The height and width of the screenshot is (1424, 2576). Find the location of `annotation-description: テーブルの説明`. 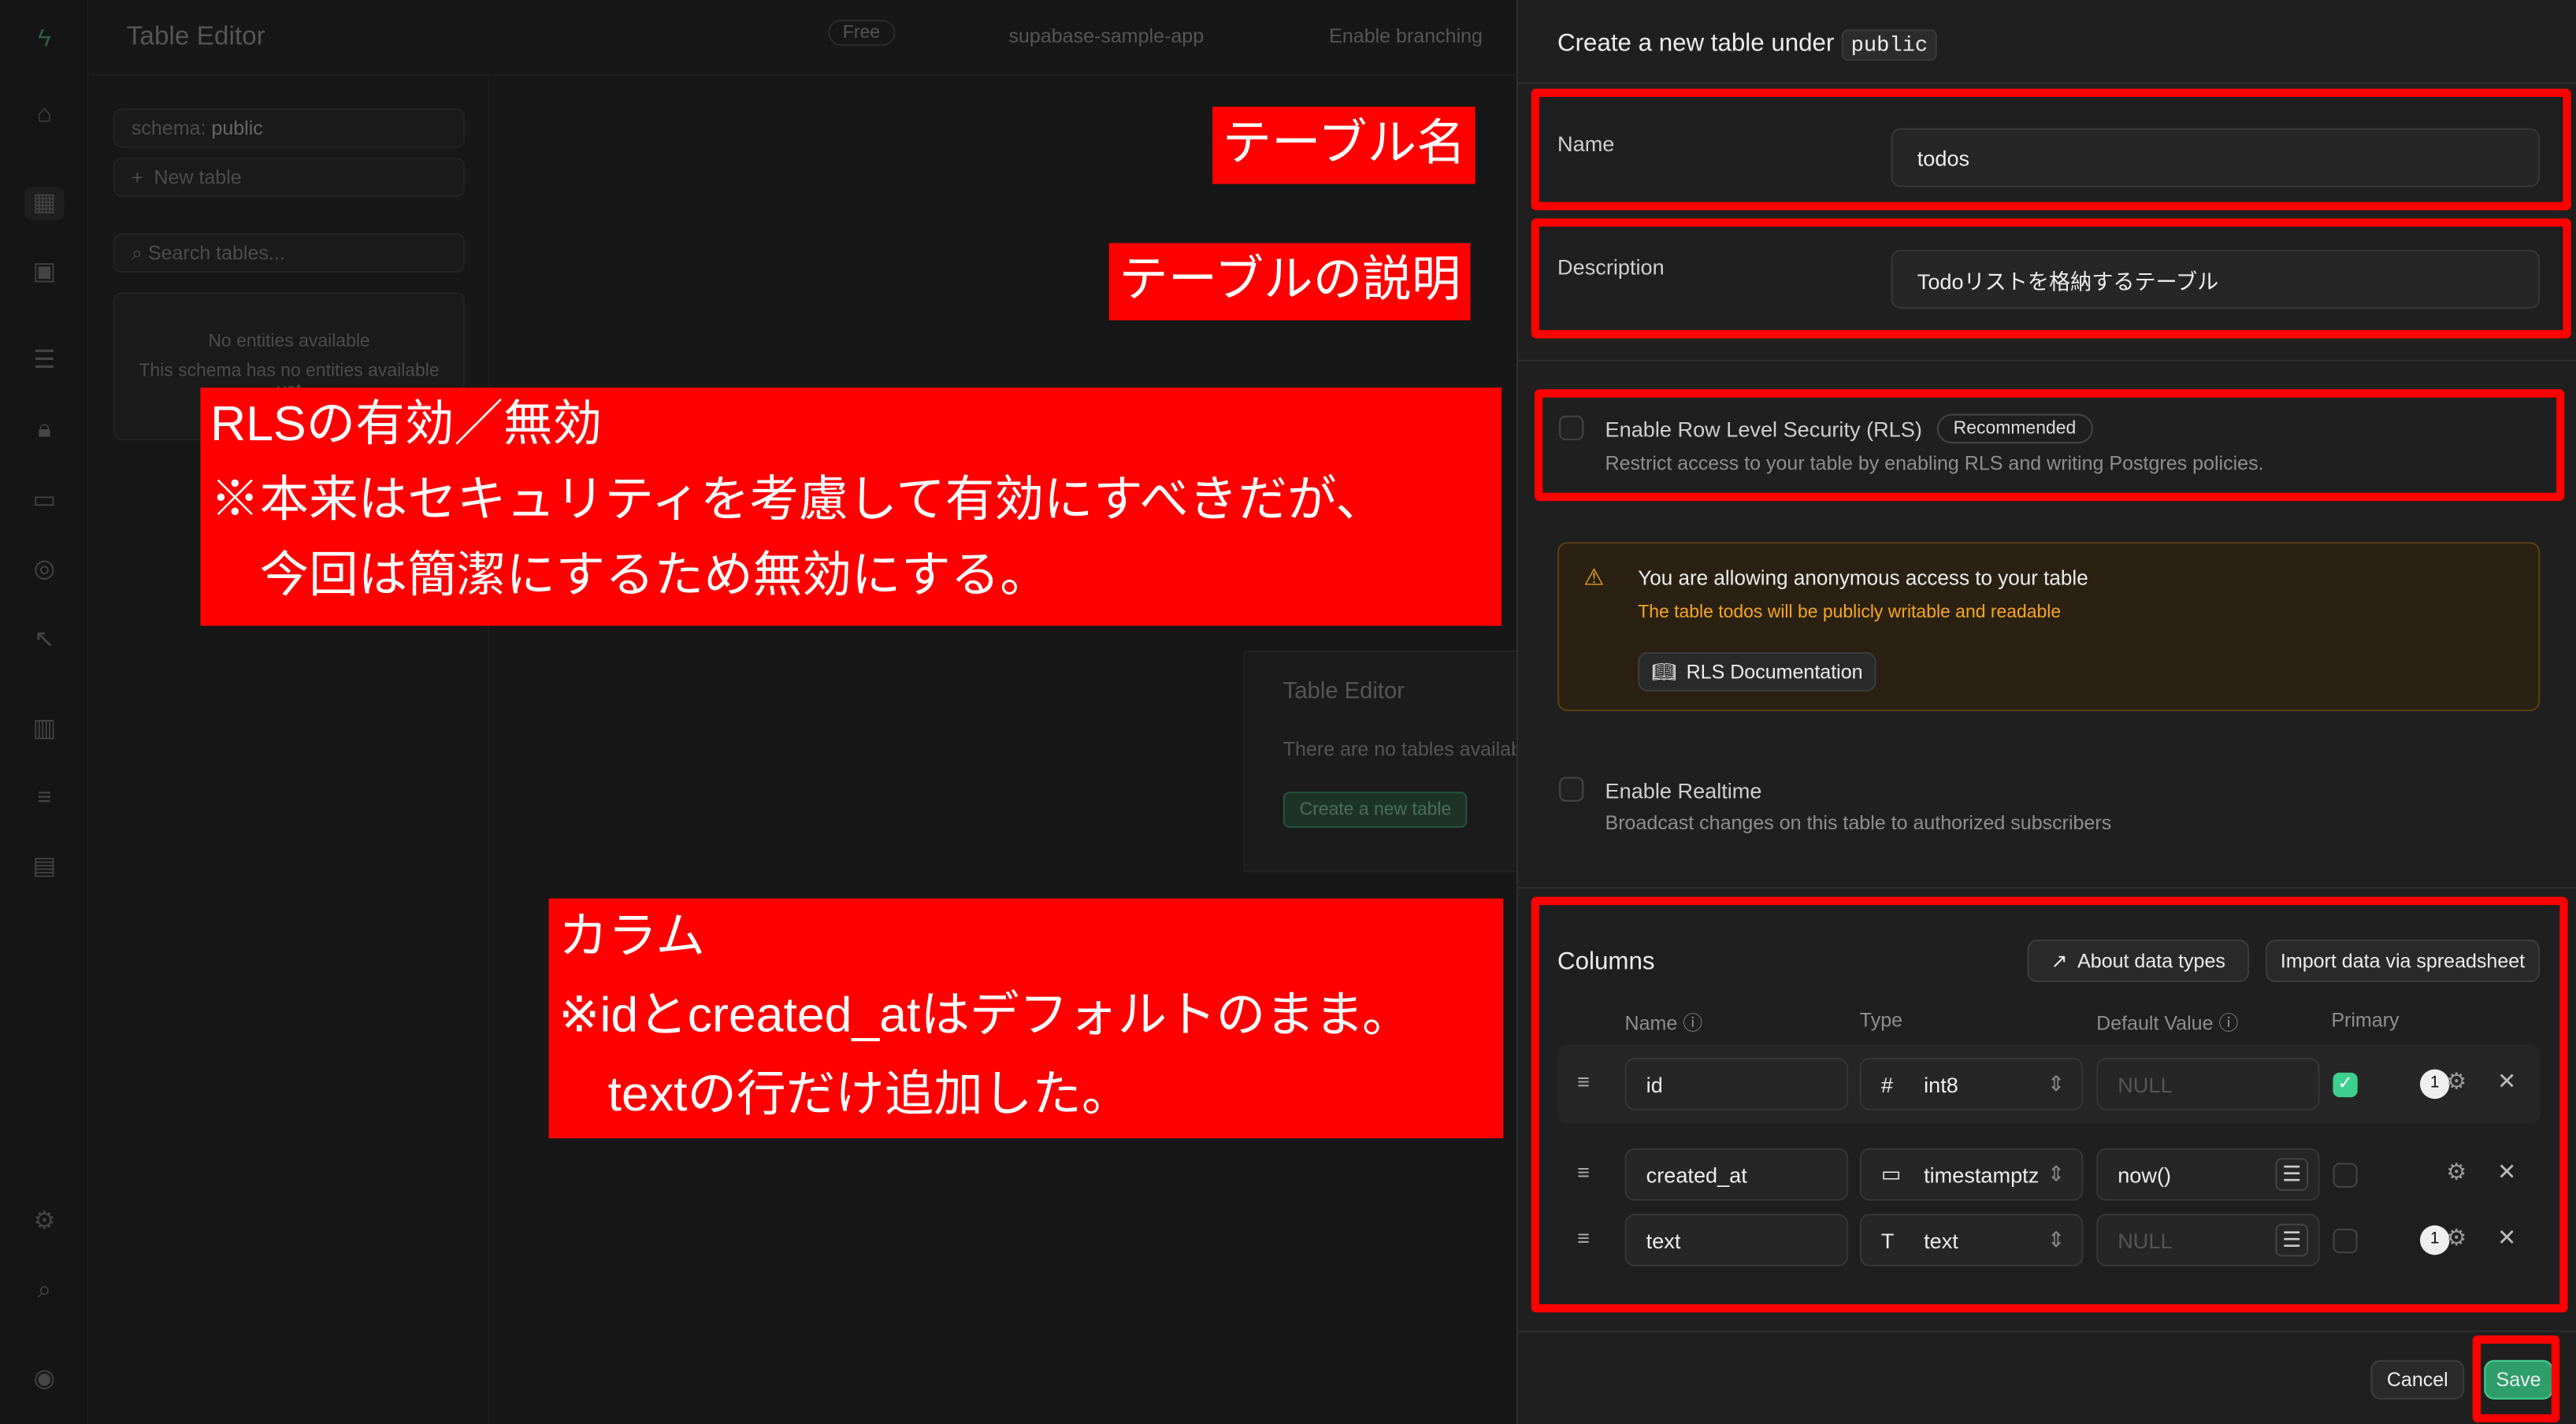

annotation-description: テーブルの説明 is located at coordinates (1289, 282).